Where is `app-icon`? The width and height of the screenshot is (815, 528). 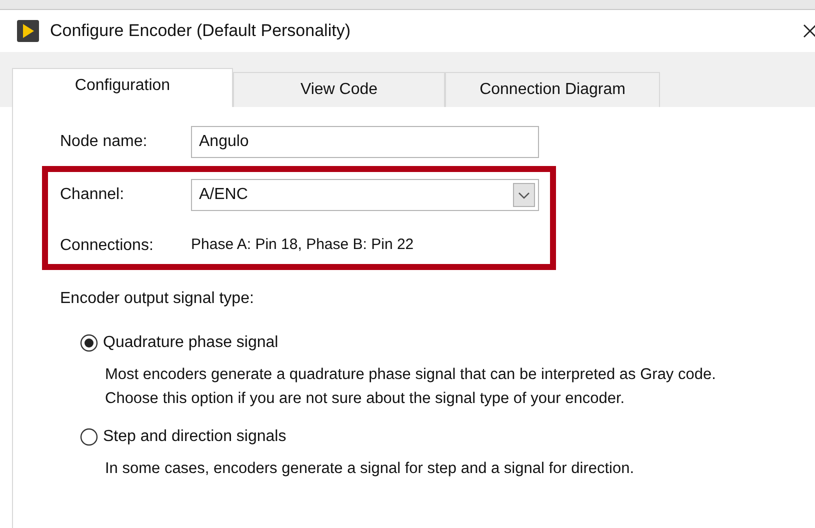 app-icon is located at coordinates (28, 31).